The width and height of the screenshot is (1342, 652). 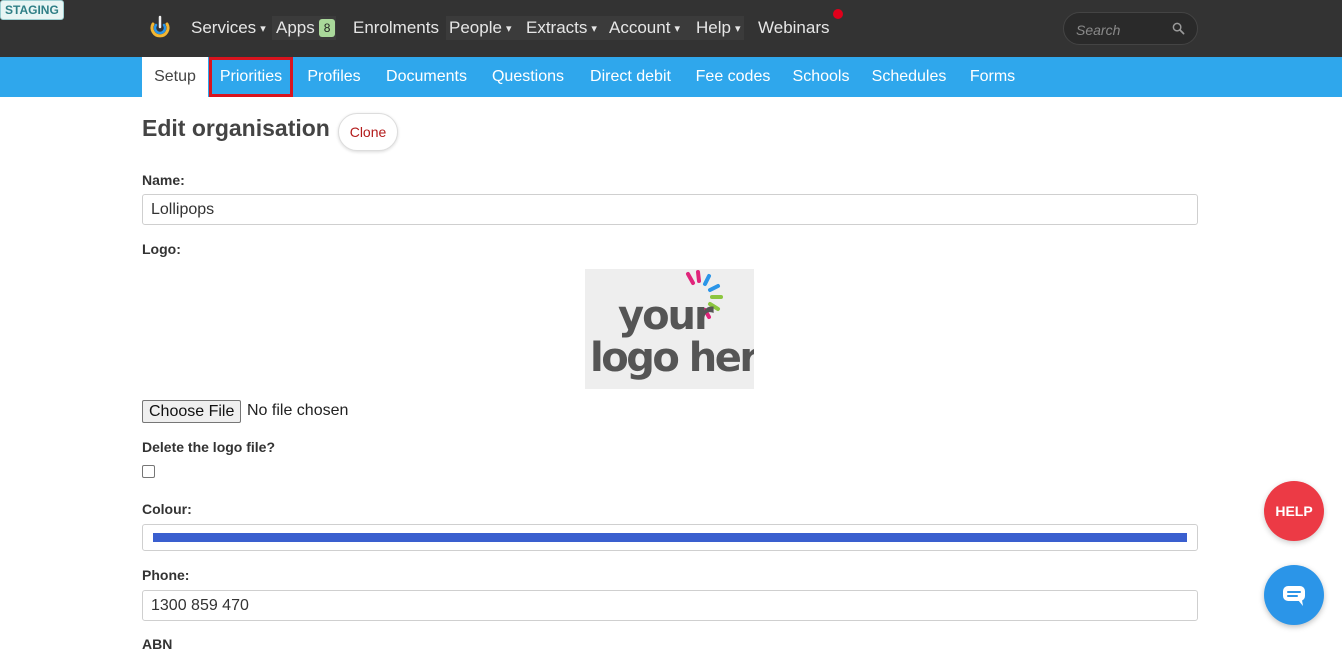 I want to click on nav-webinars-label: Webinars, so click(x=794, y=27).